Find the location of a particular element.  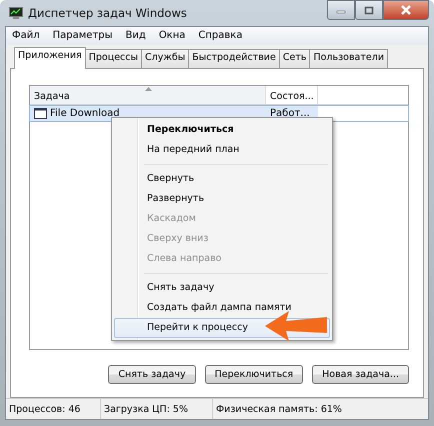

context-menu-item: Свернуть is located at coordinates (222, 179).